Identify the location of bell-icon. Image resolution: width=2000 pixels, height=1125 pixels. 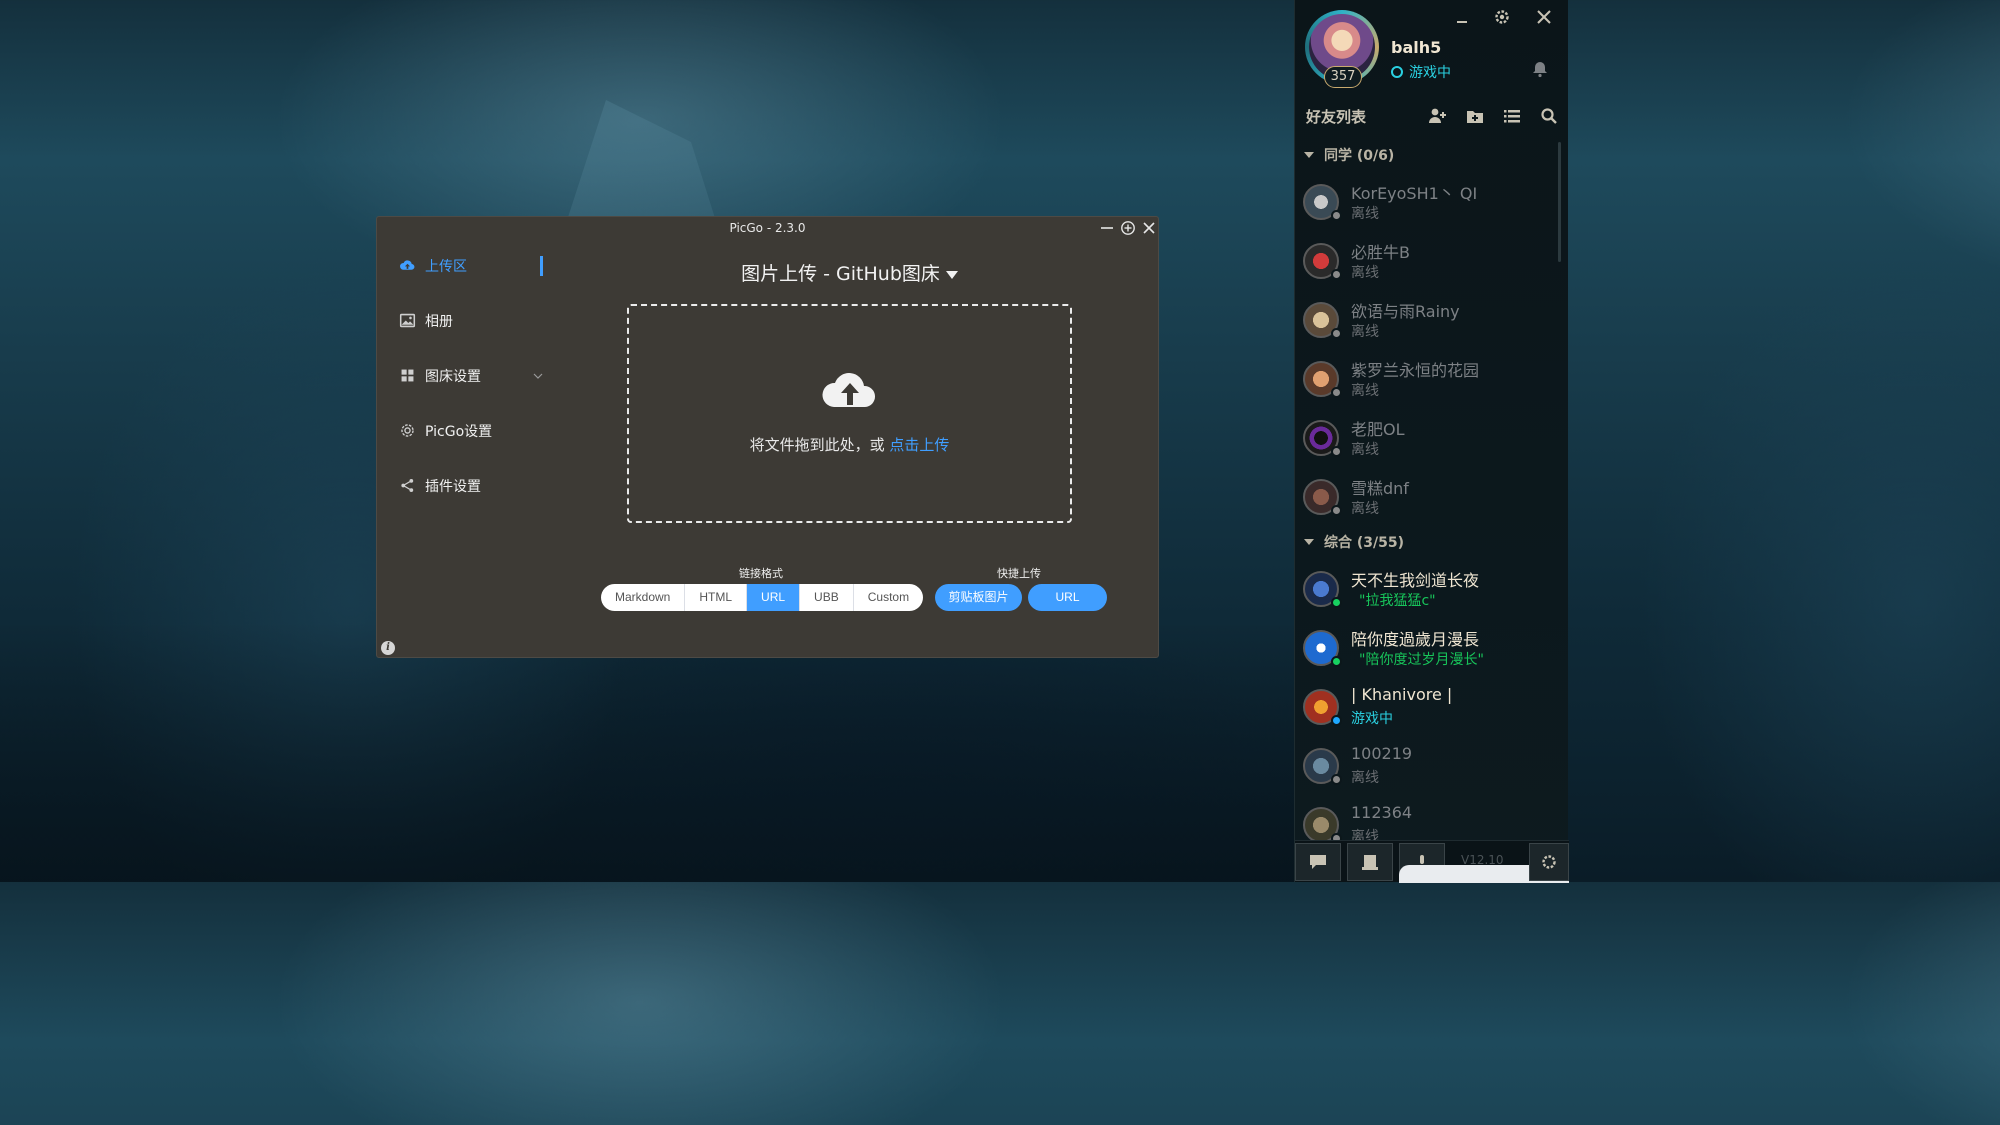
(1541, 70).